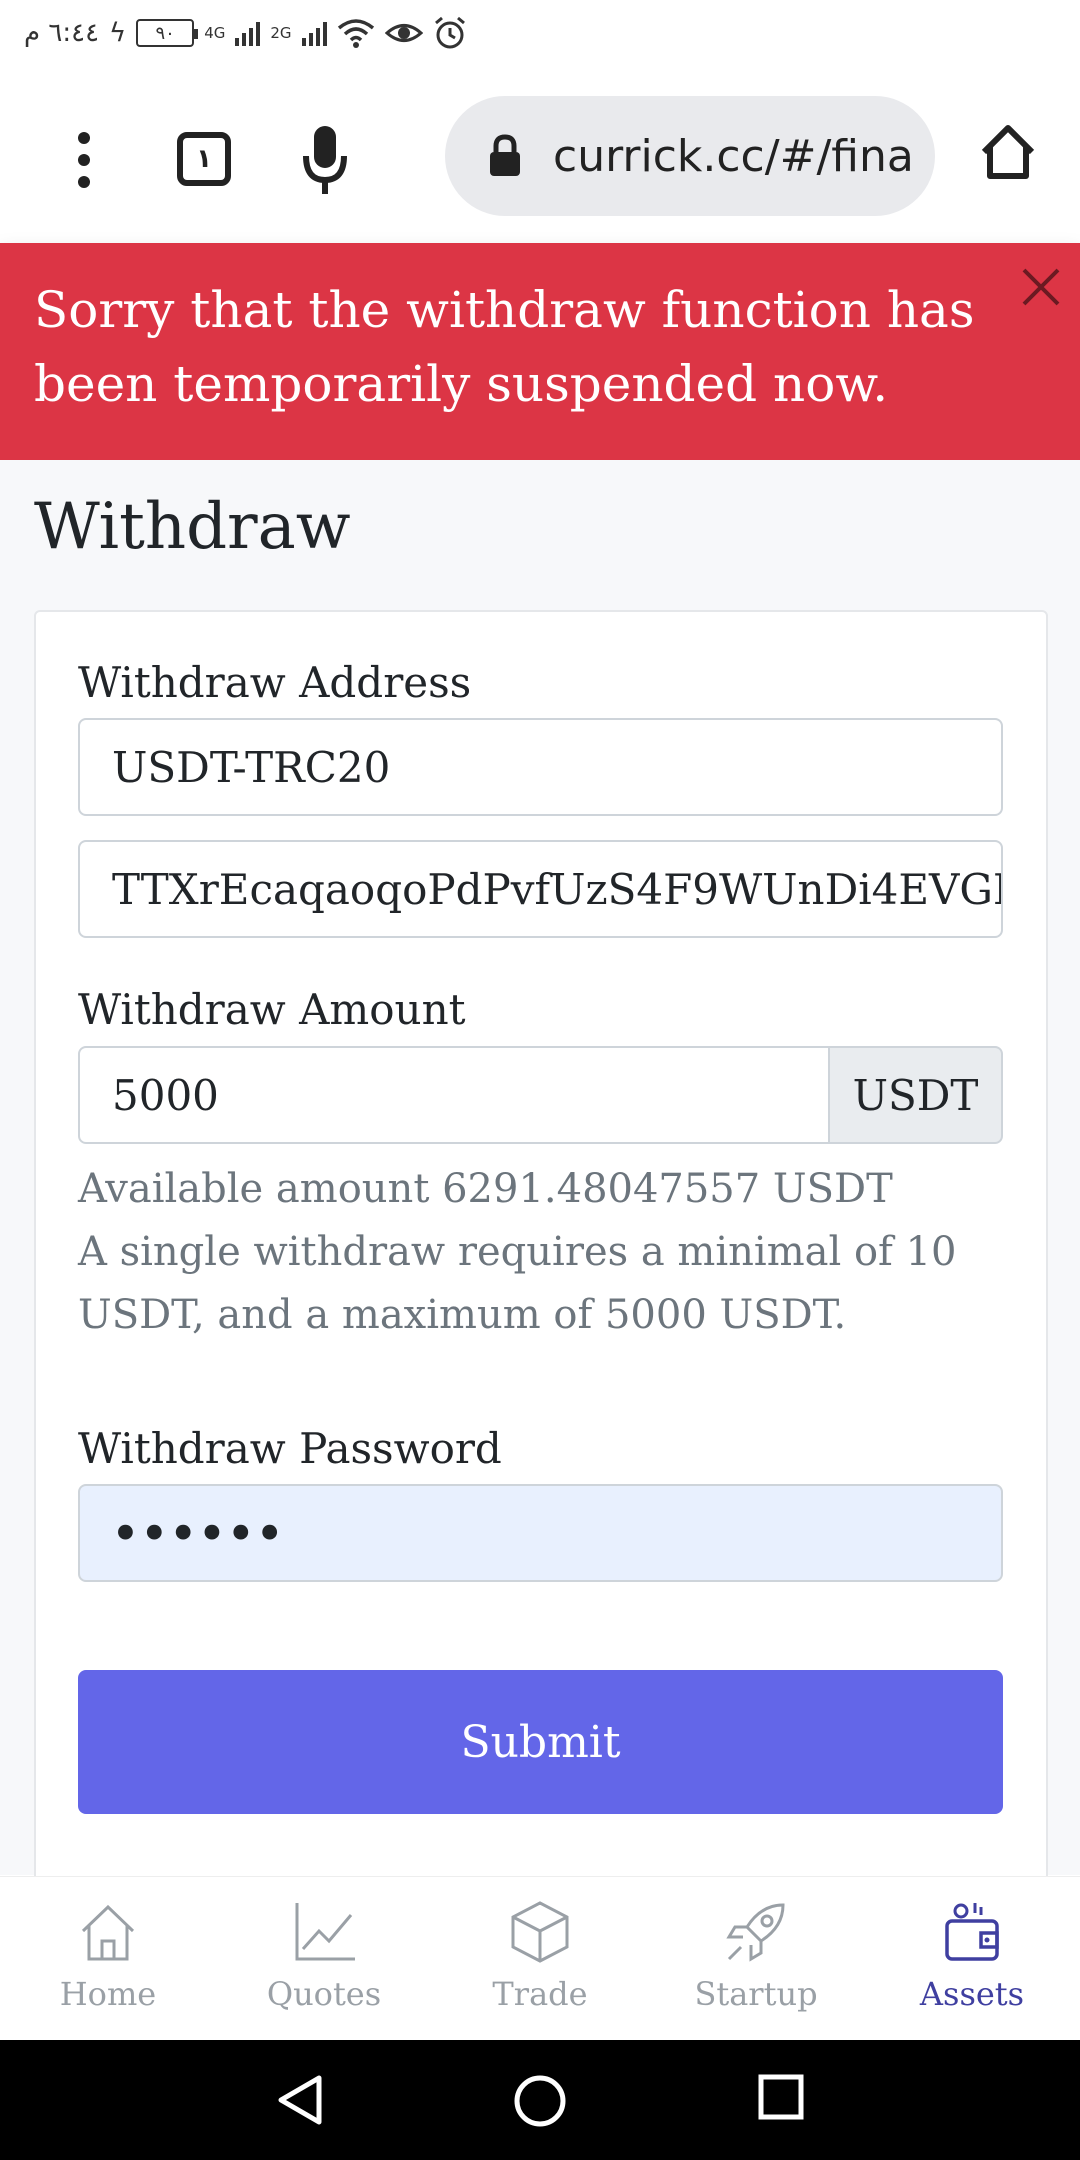 The height and width of the screenshot is (2160, 1080). I want to click on available-amount-text: Available amount 6291.48047557 USDT, so click(485, 1189).